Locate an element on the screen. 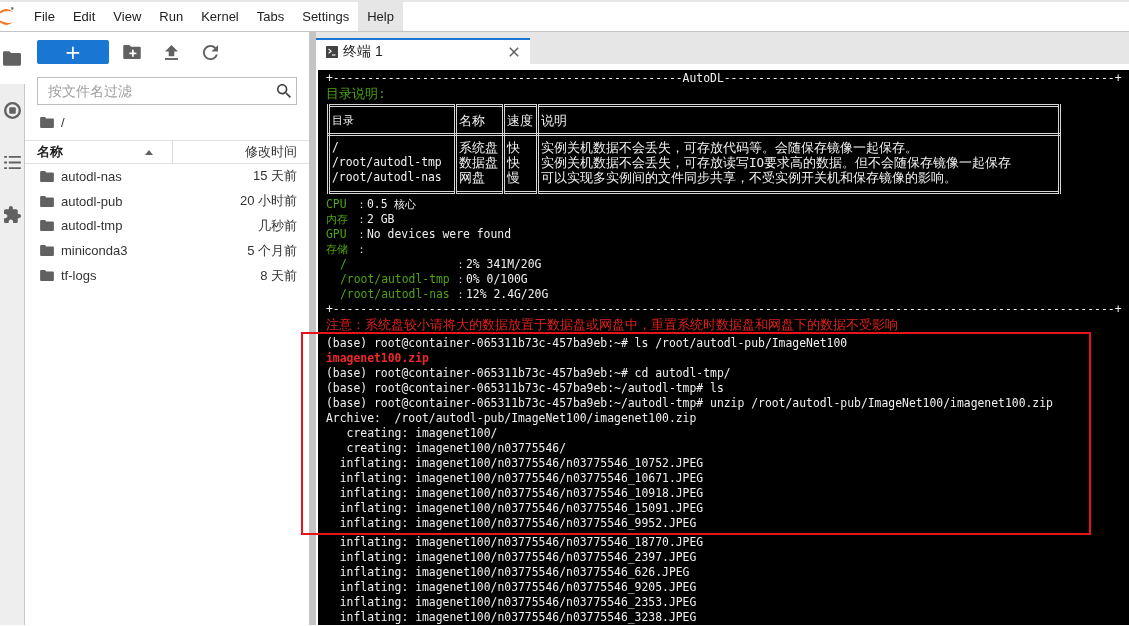 The width and height of the screenshot is (1129, 626). list-icon is located at coordinates (12, 162).